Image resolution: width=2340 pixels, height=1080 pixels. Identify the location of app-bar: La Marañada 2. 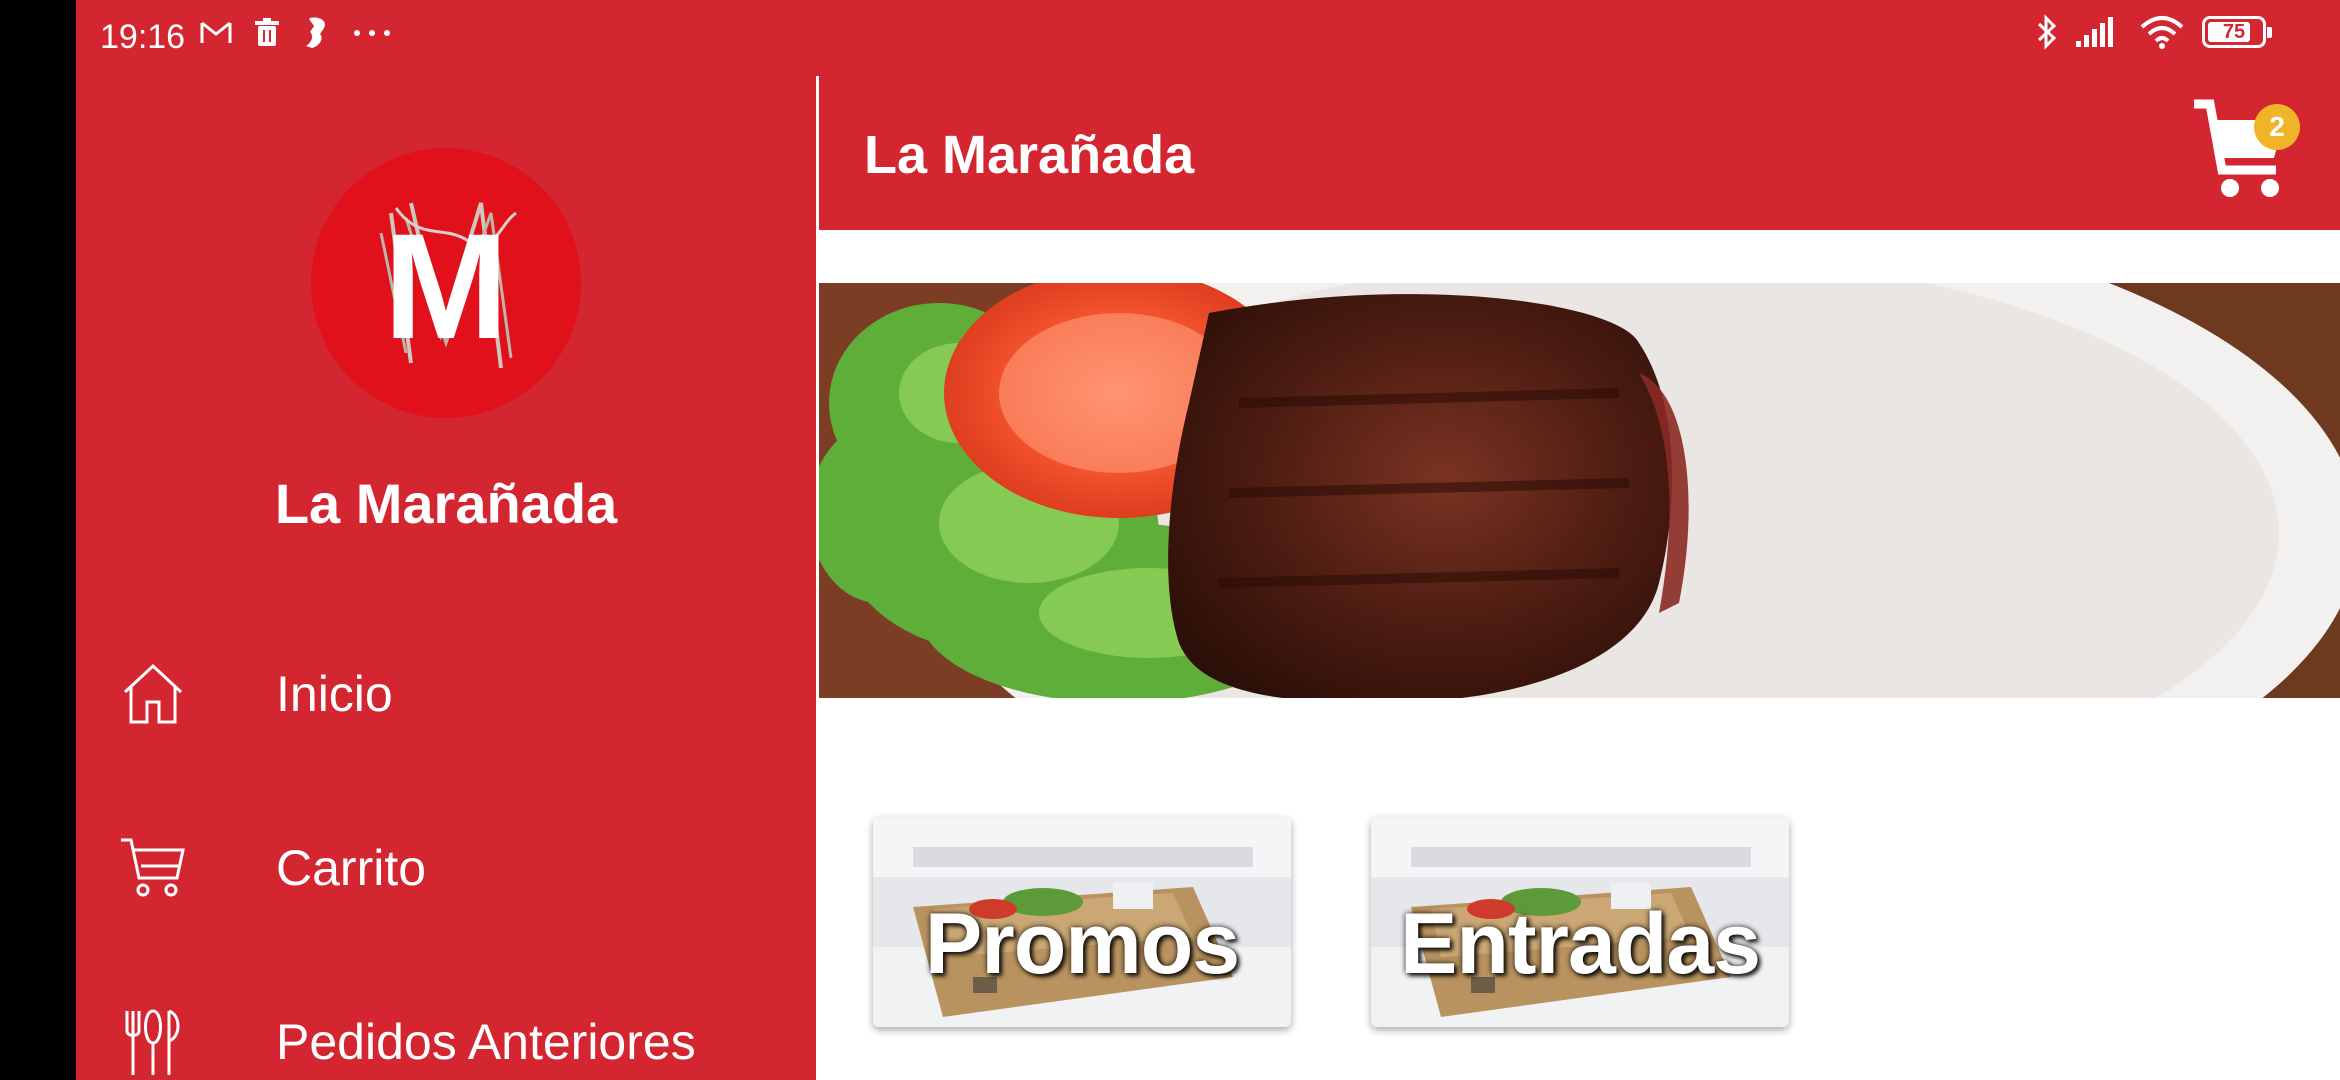
(1579, 153).